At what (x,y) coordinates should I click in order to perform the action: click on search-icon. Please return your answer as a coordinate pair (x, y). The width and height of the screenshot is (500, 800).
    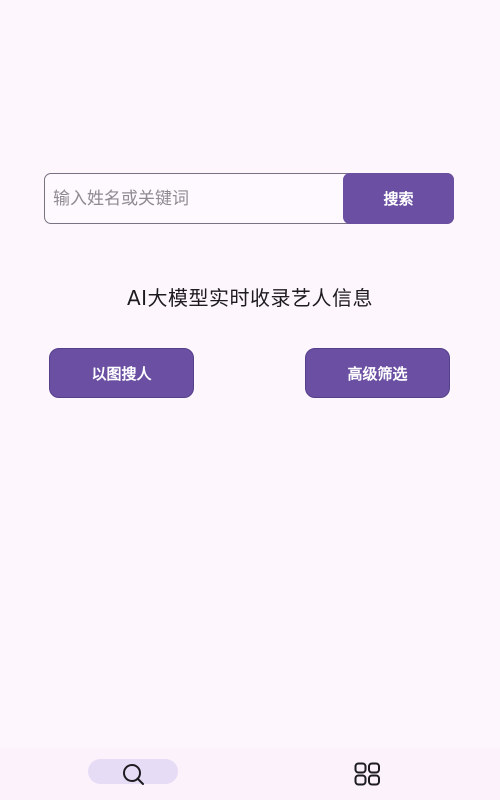
    Looking at the image, I should click on (133, 774).